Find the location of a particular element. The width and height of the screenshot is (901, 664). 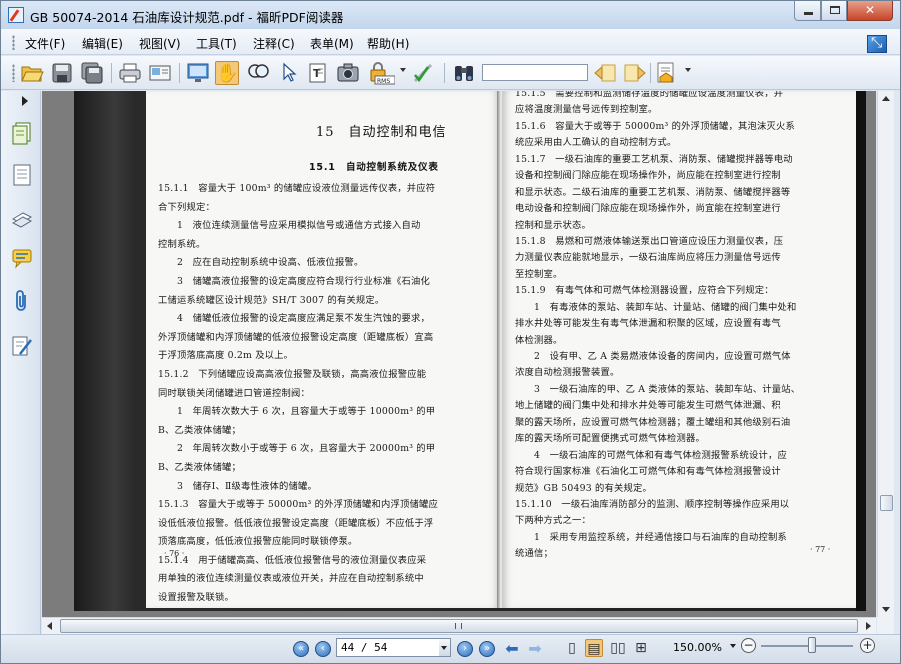

last-page-button: » is located at coordinates (487, 649).